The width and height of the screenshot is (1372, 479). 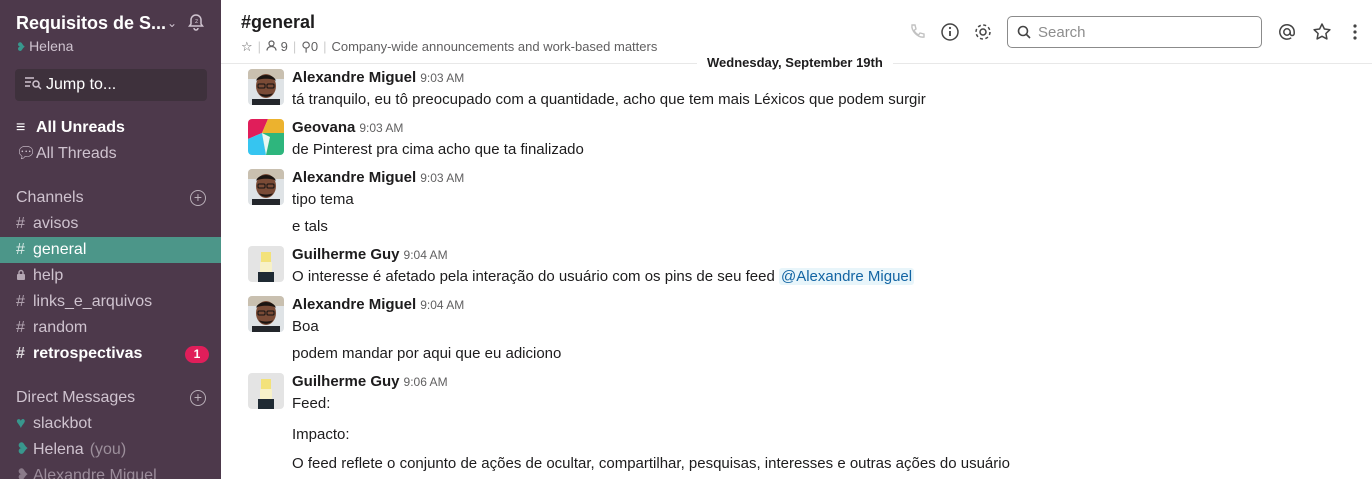 I want to click on add-channel-icon: +, so click(x=198, y=198).